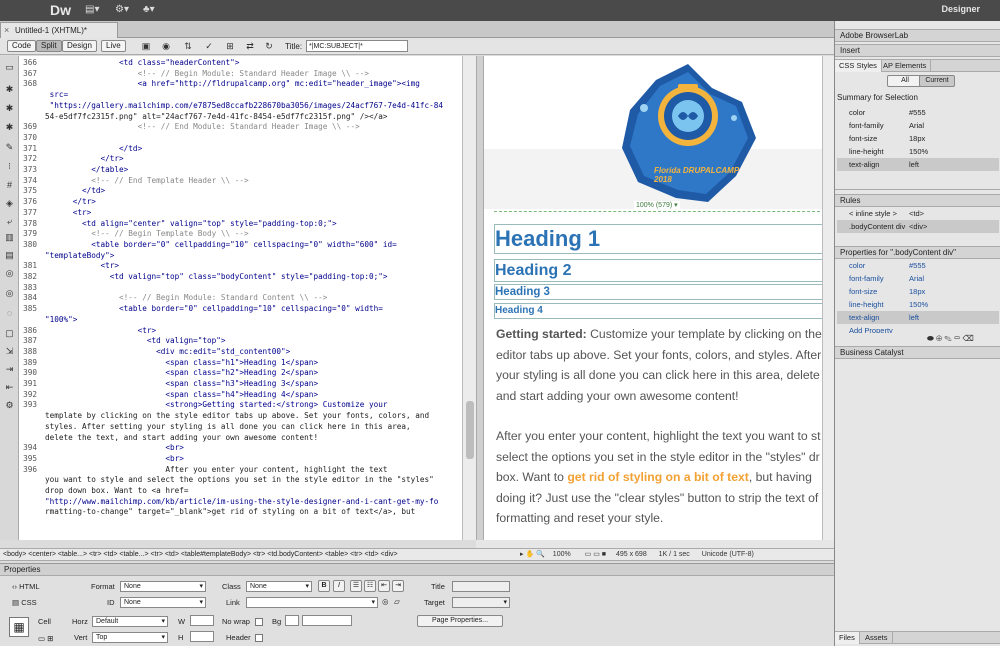 This screenshot has width=1000, height=646. I want to click on code-line: 383, so click(240, 288).